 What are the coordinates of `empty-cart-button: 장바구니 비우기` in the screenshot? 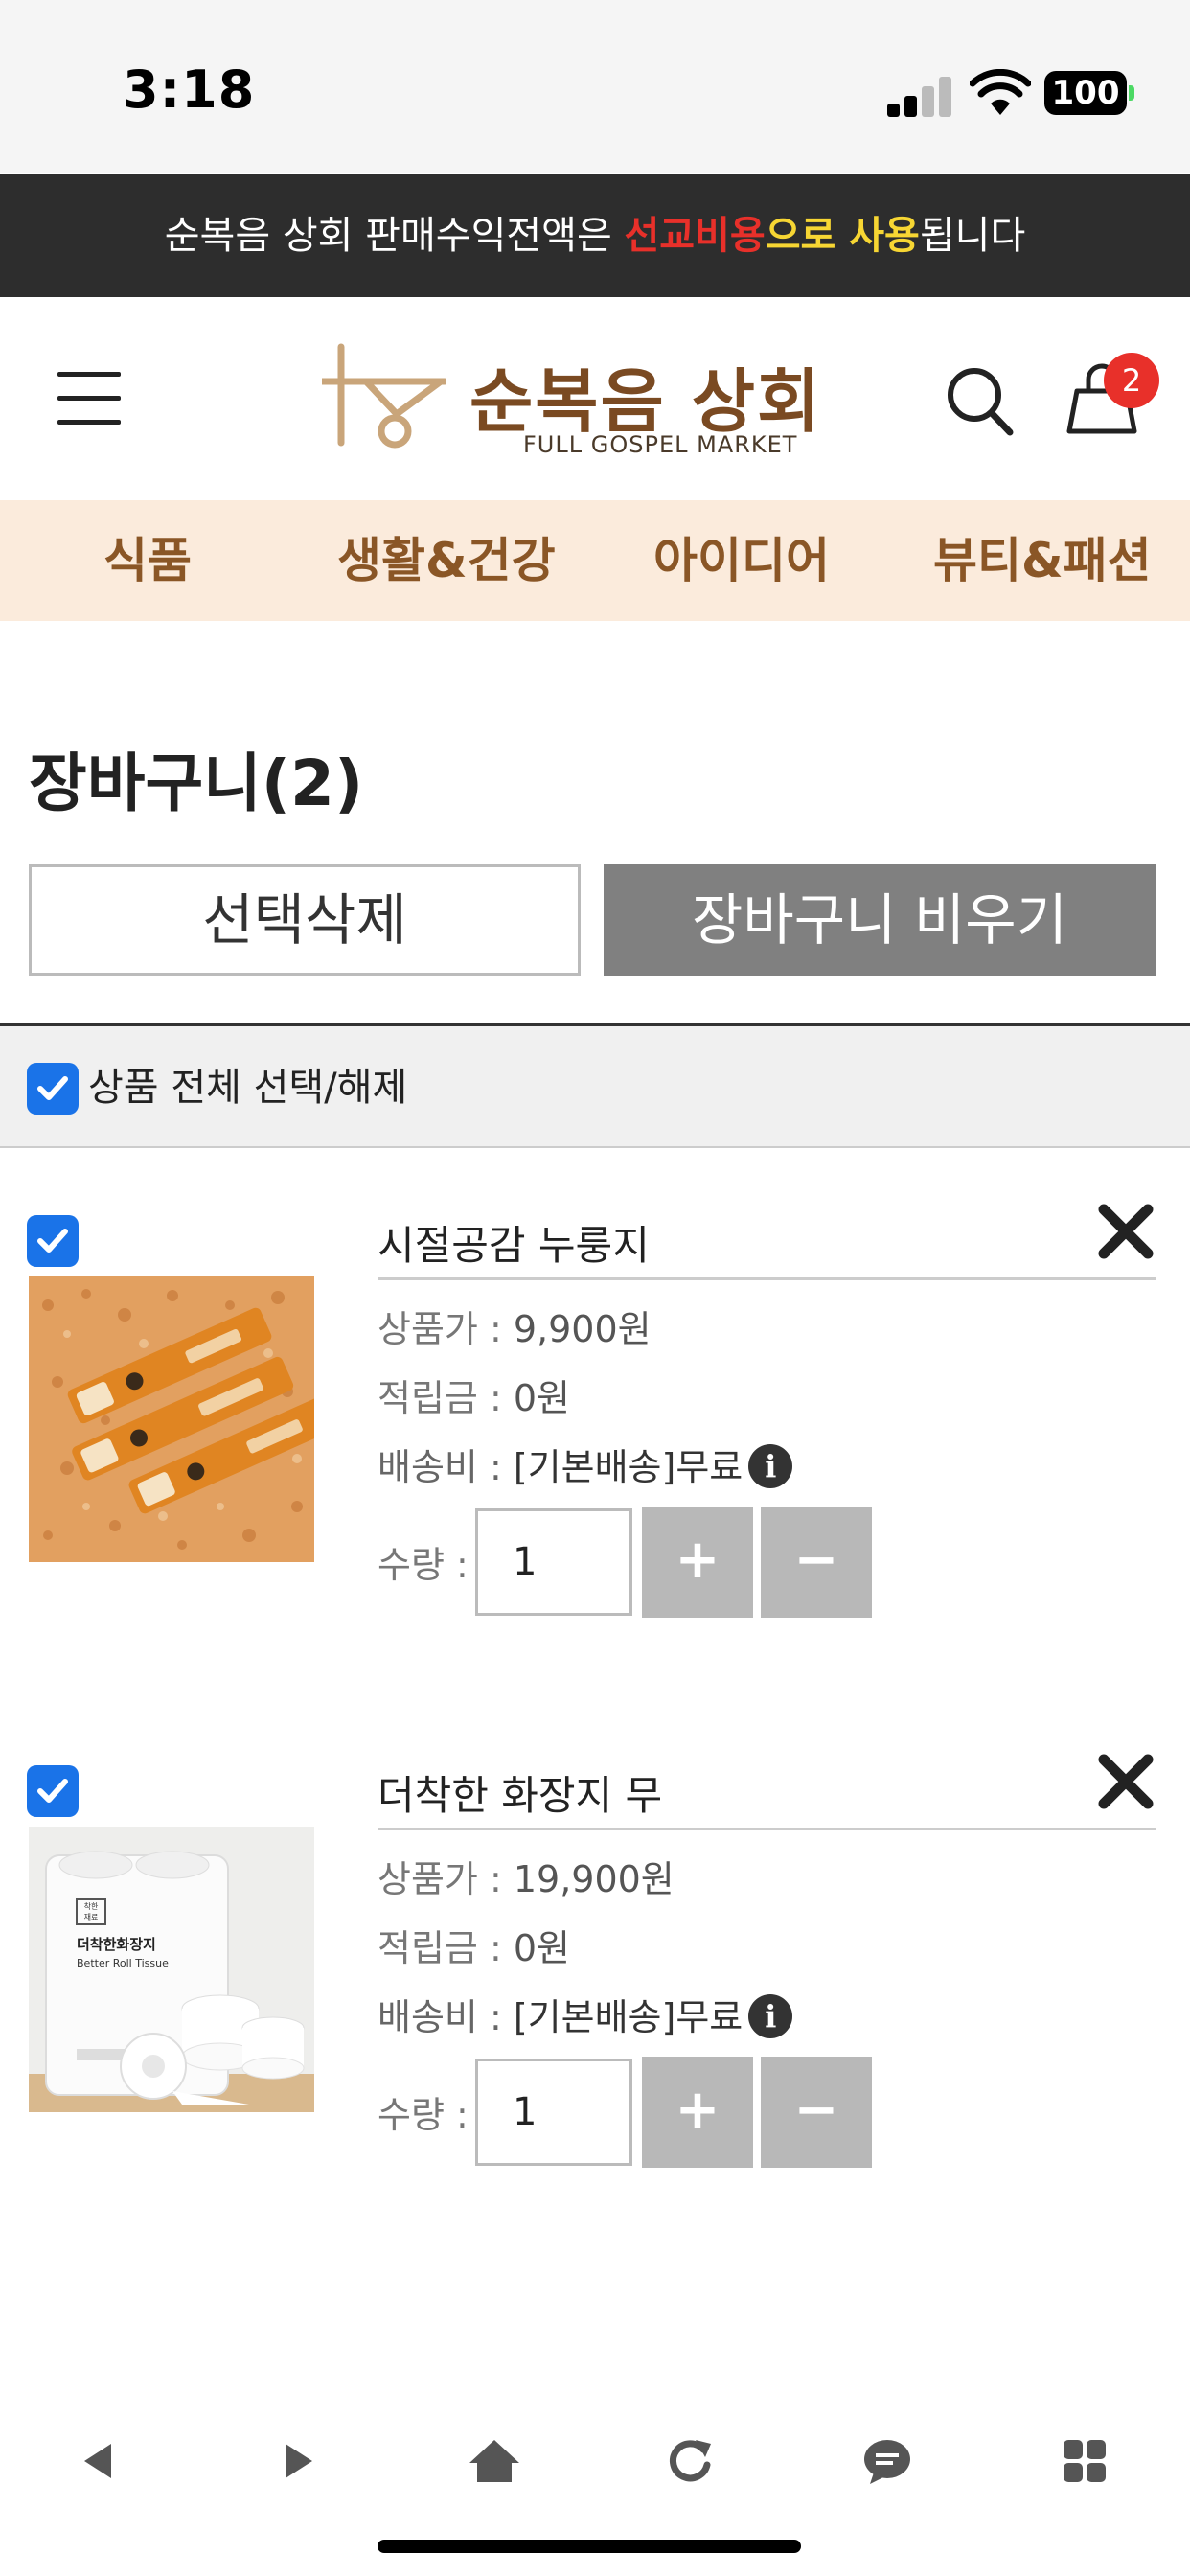 It's located at (880, 920).